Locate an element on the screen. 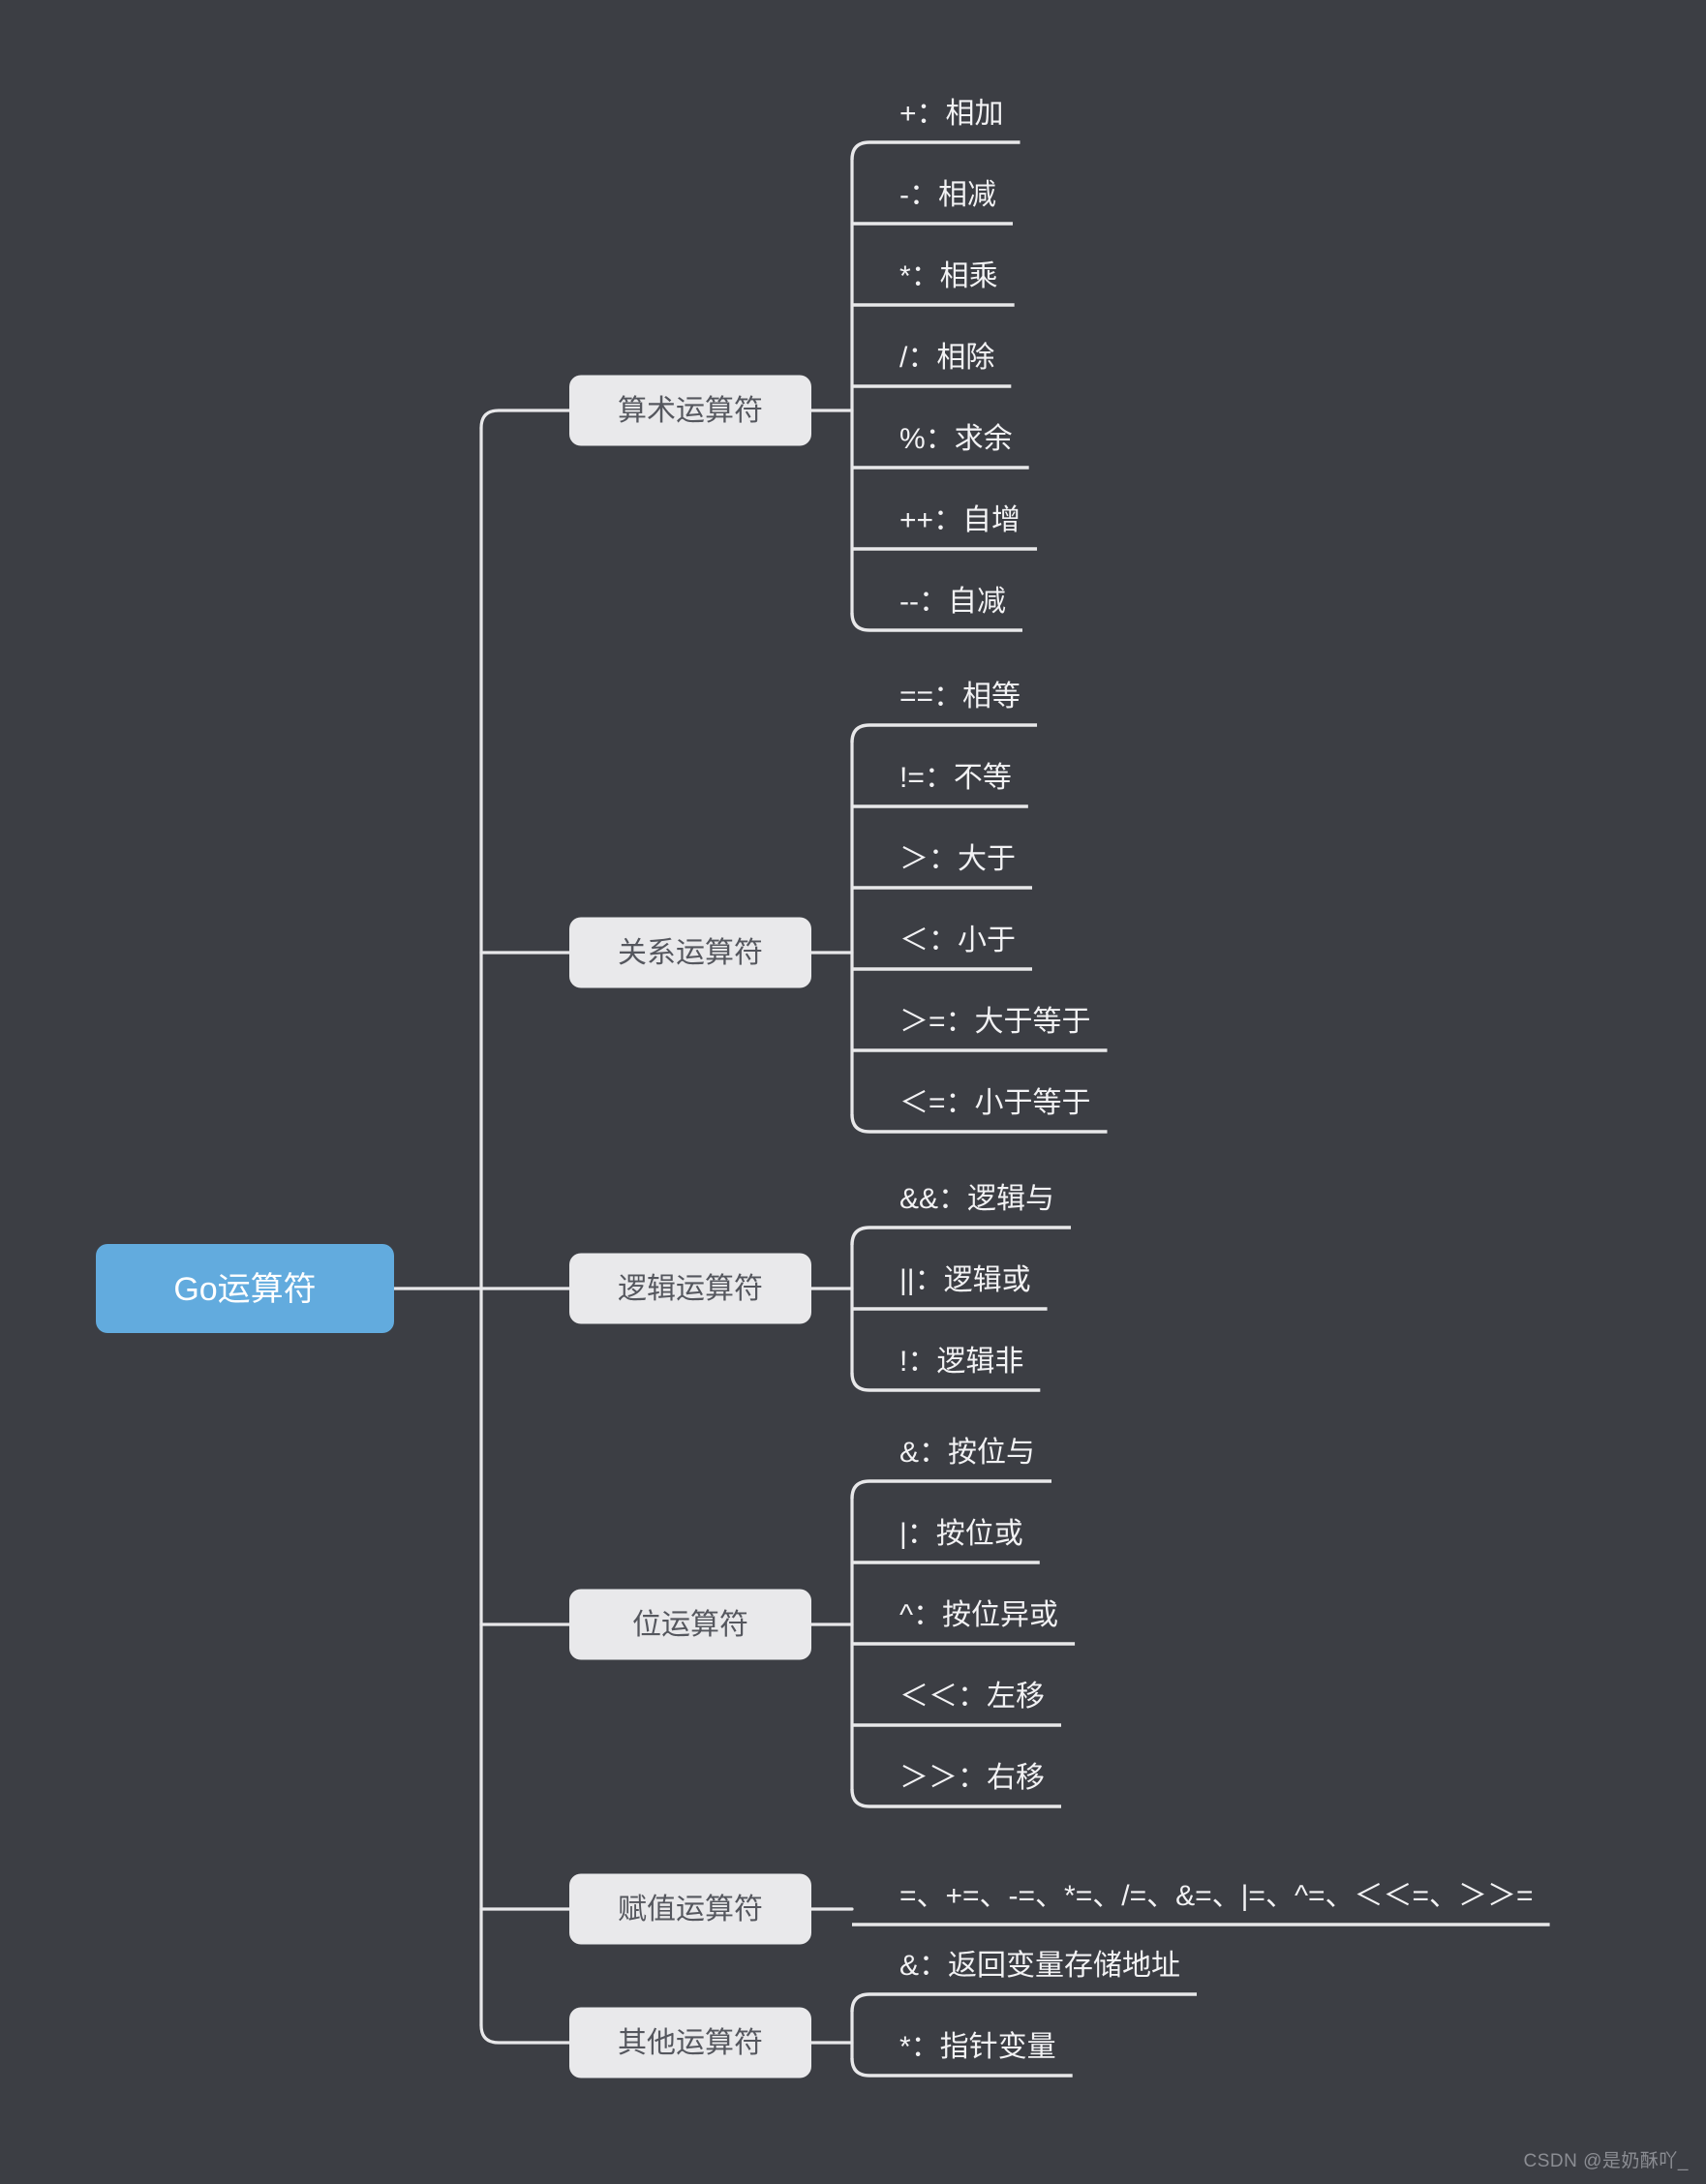 This screenshot has height=2184, width=1706. leaf-label: ^：按位异或 is located at coordinates (978, 1615).